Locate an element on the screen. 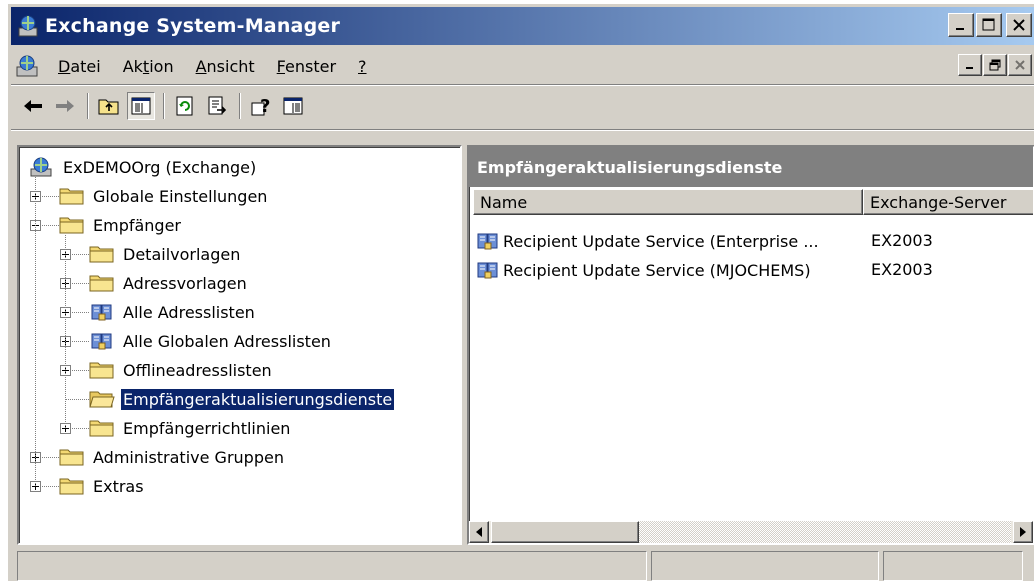 This screenshot has width=1034, height=581. close-icon is located at coordinates (1020, 65).